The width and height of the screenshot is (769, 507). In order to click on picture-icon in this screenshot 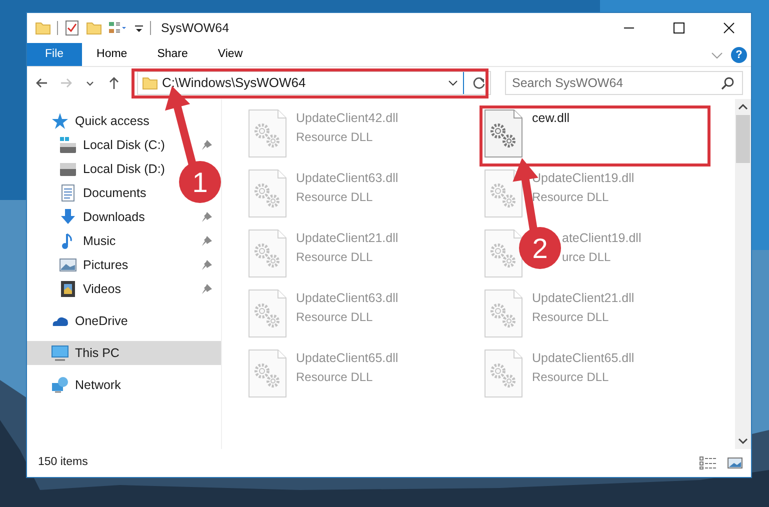, I will do `click(68, 265)`.